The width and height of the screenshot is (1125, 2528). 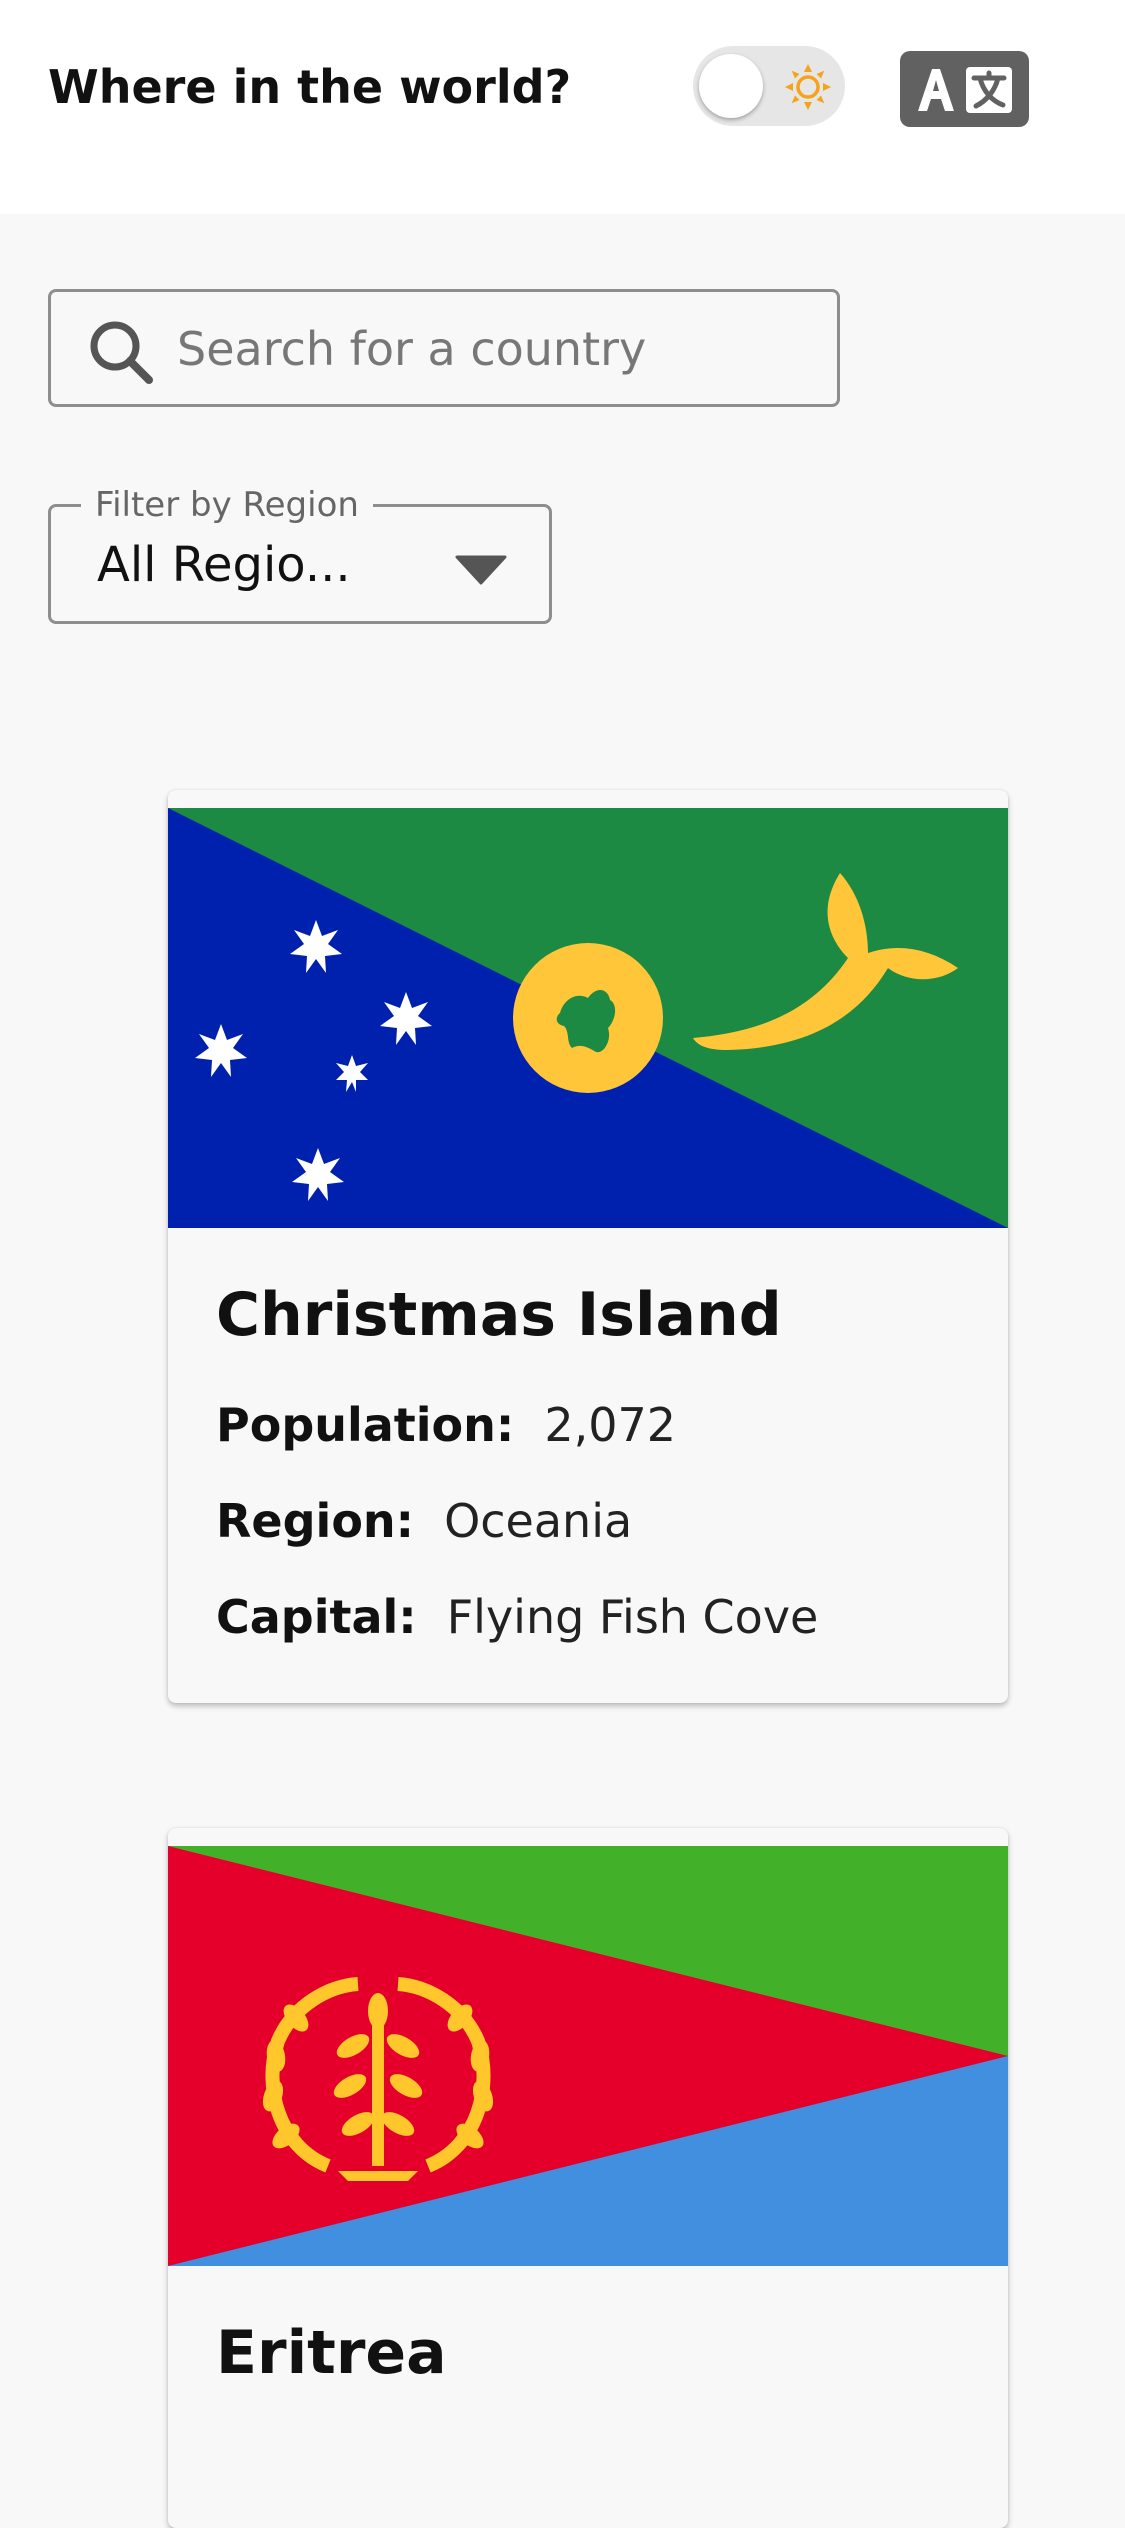 I want to click on toggle-knob, so click(x=731, y=86).